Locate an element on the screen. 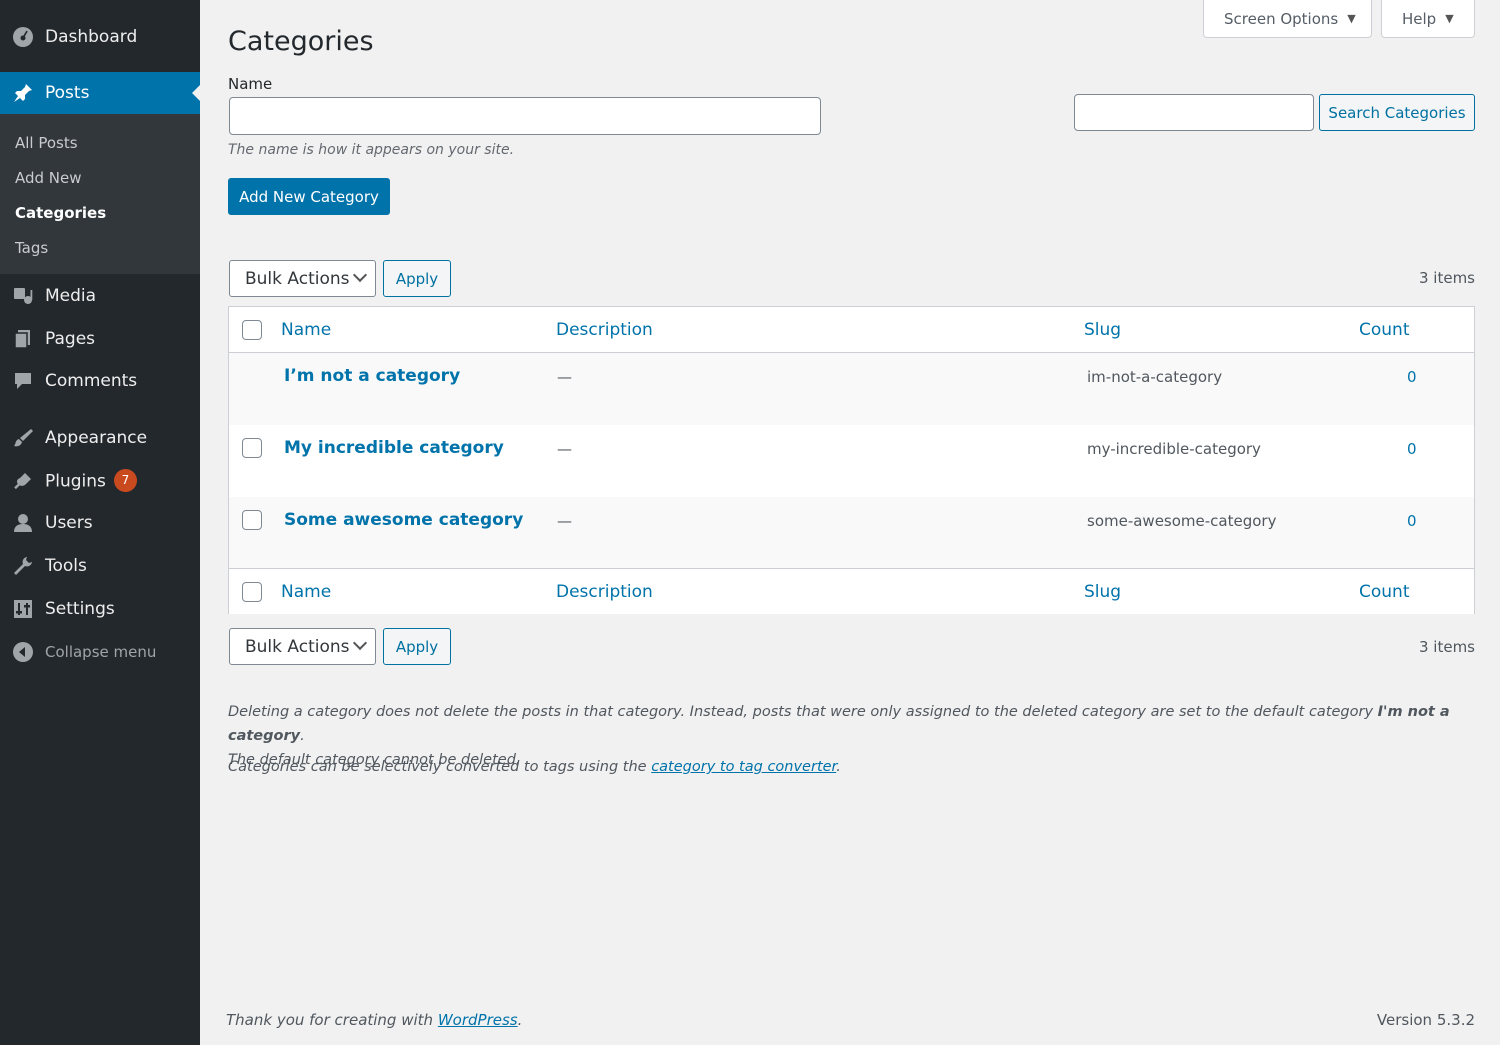 Image resolution: width=1500 pixels, height=1045 pixels. column-footer-name: Name is located at coordinates (306, 592).